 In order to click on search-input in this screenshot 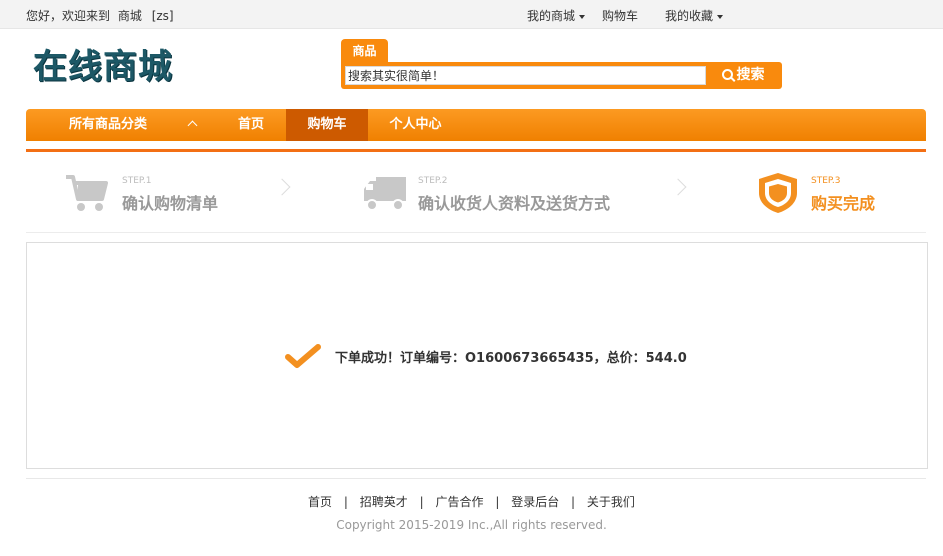, I will do `click(525, 75)`.